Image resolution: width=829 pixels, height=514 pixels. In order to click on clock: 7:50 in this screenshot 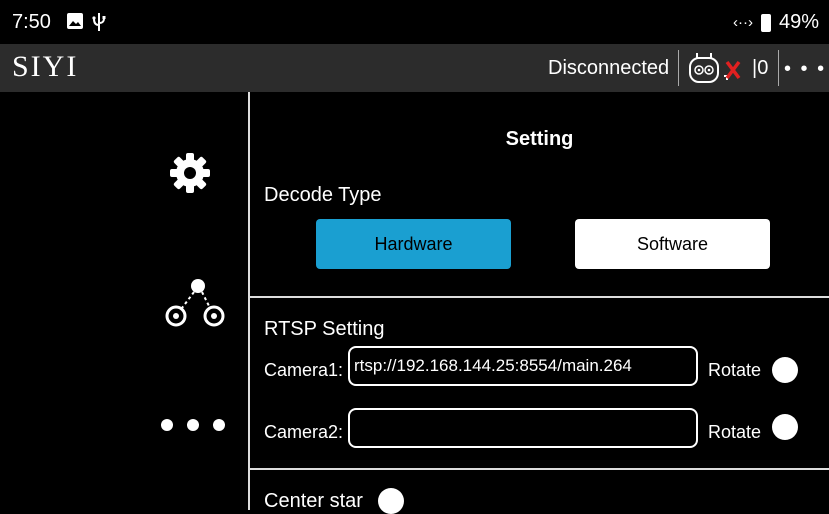, I will do `click(31, 22)`.